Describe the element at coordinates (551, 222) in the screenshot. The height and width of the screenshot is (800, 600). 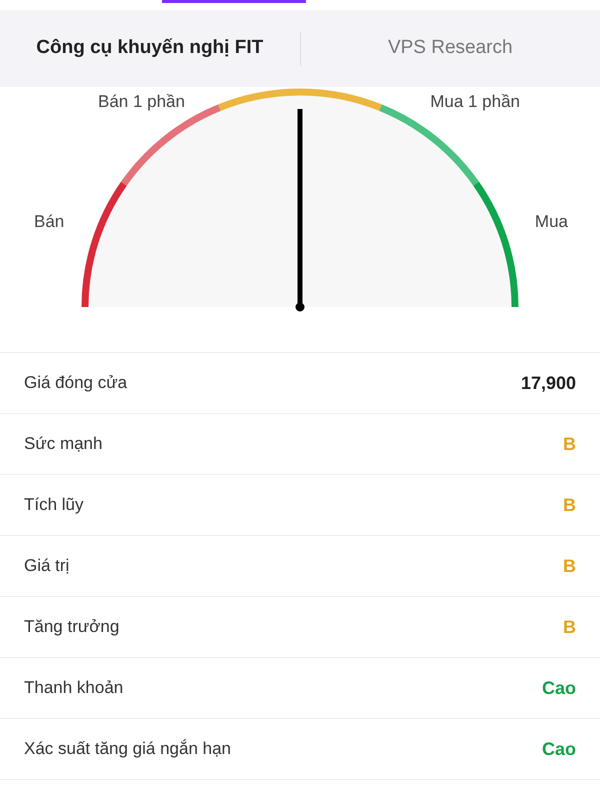
I see `gauge-label: Mua` at that location.